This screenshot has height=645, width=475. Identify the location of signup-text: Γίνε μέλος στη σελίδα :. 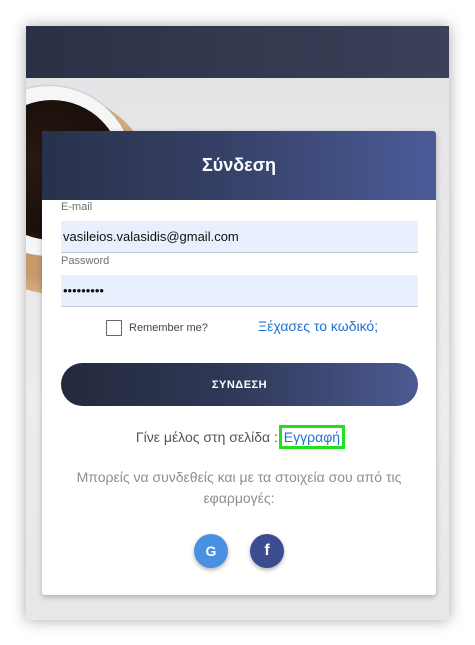
(208, 437).